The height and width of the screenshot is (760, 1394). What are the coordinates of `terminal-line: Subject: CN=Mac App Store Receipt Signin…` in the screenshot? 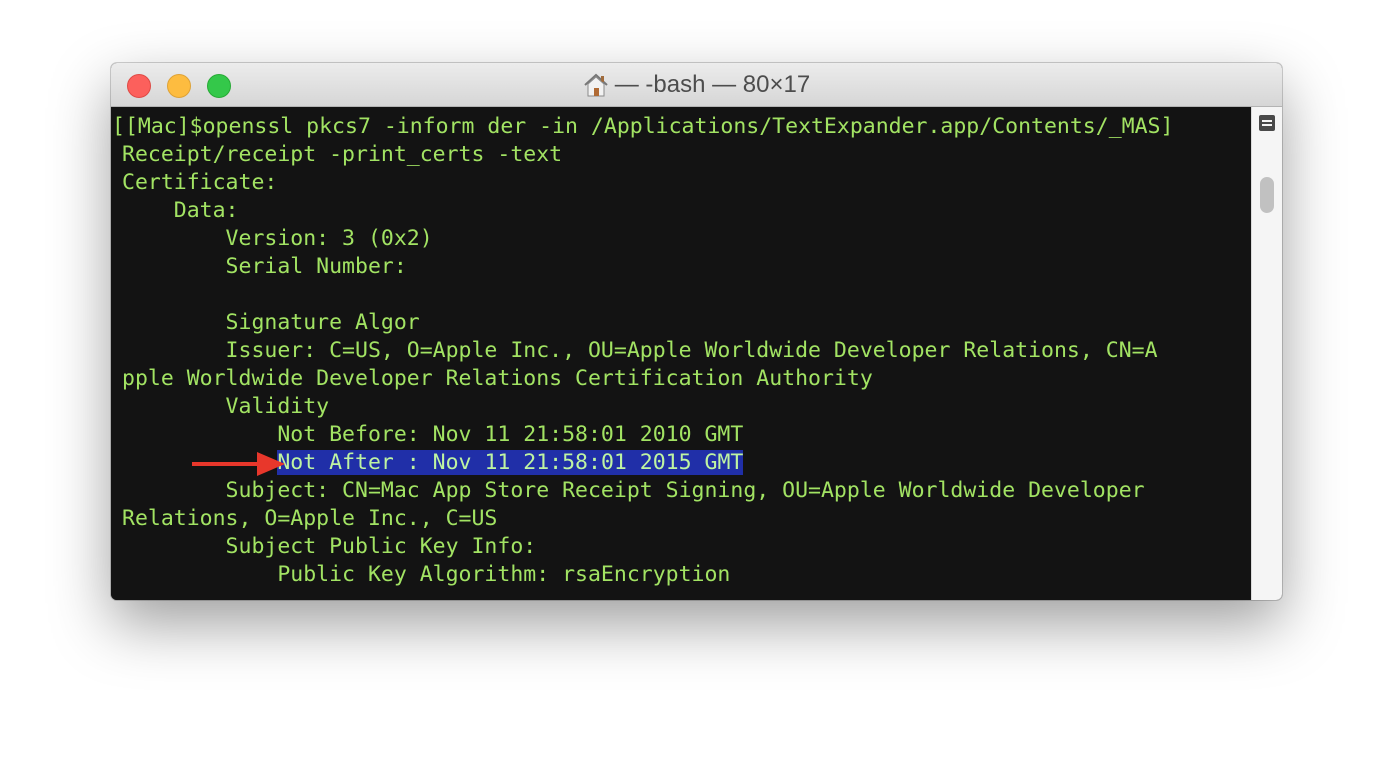 It's located at (633, 490).